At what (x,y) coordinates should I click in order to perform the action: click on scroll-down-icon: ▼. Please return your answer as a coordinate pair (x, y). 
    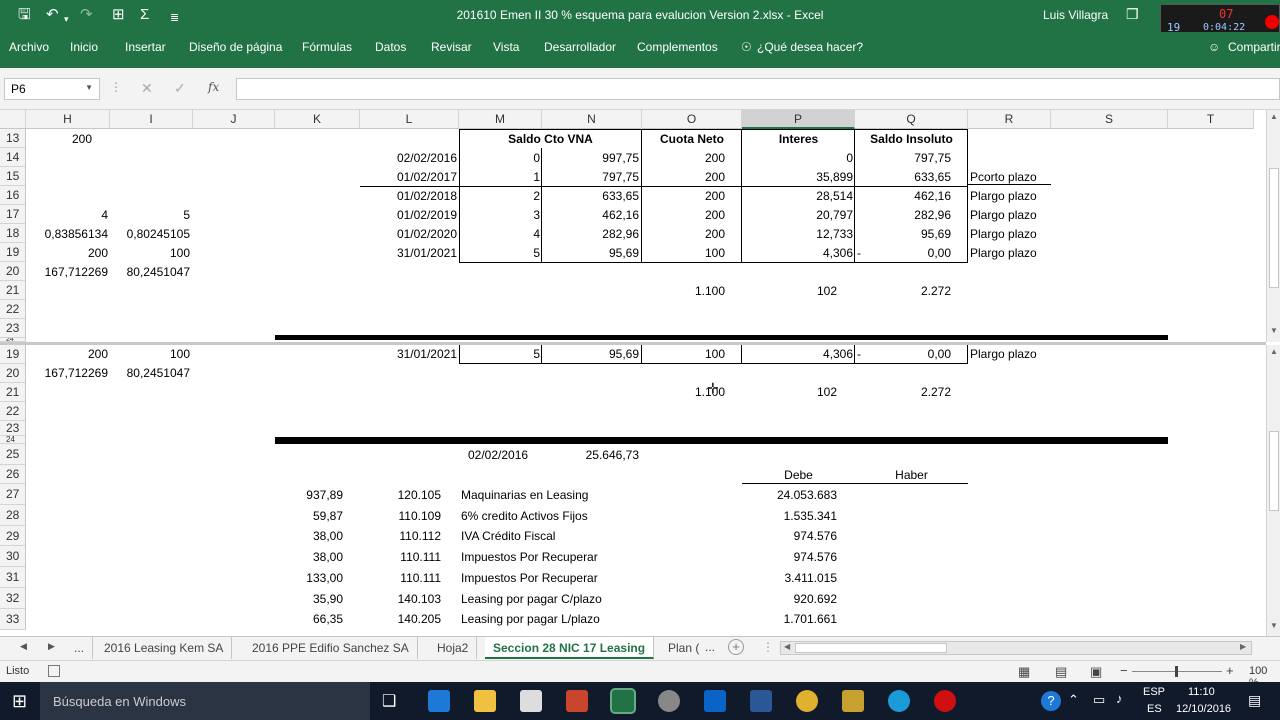
    Looking at the image, I should click on (1274, 625).